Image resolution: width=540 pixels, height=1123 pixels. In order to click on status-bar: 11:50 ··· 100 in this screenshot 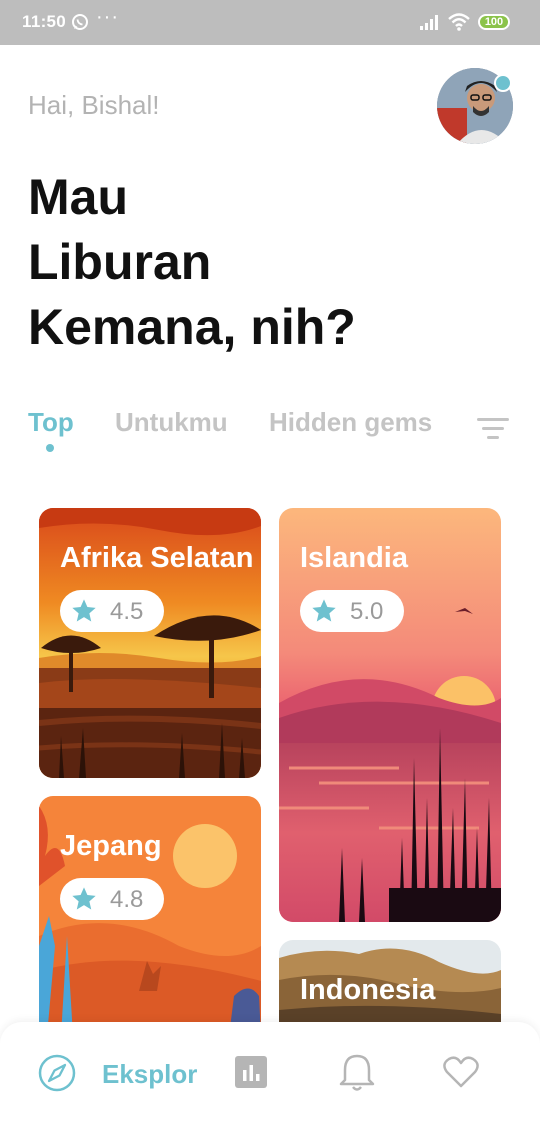, I will do `click(270, 22)`.